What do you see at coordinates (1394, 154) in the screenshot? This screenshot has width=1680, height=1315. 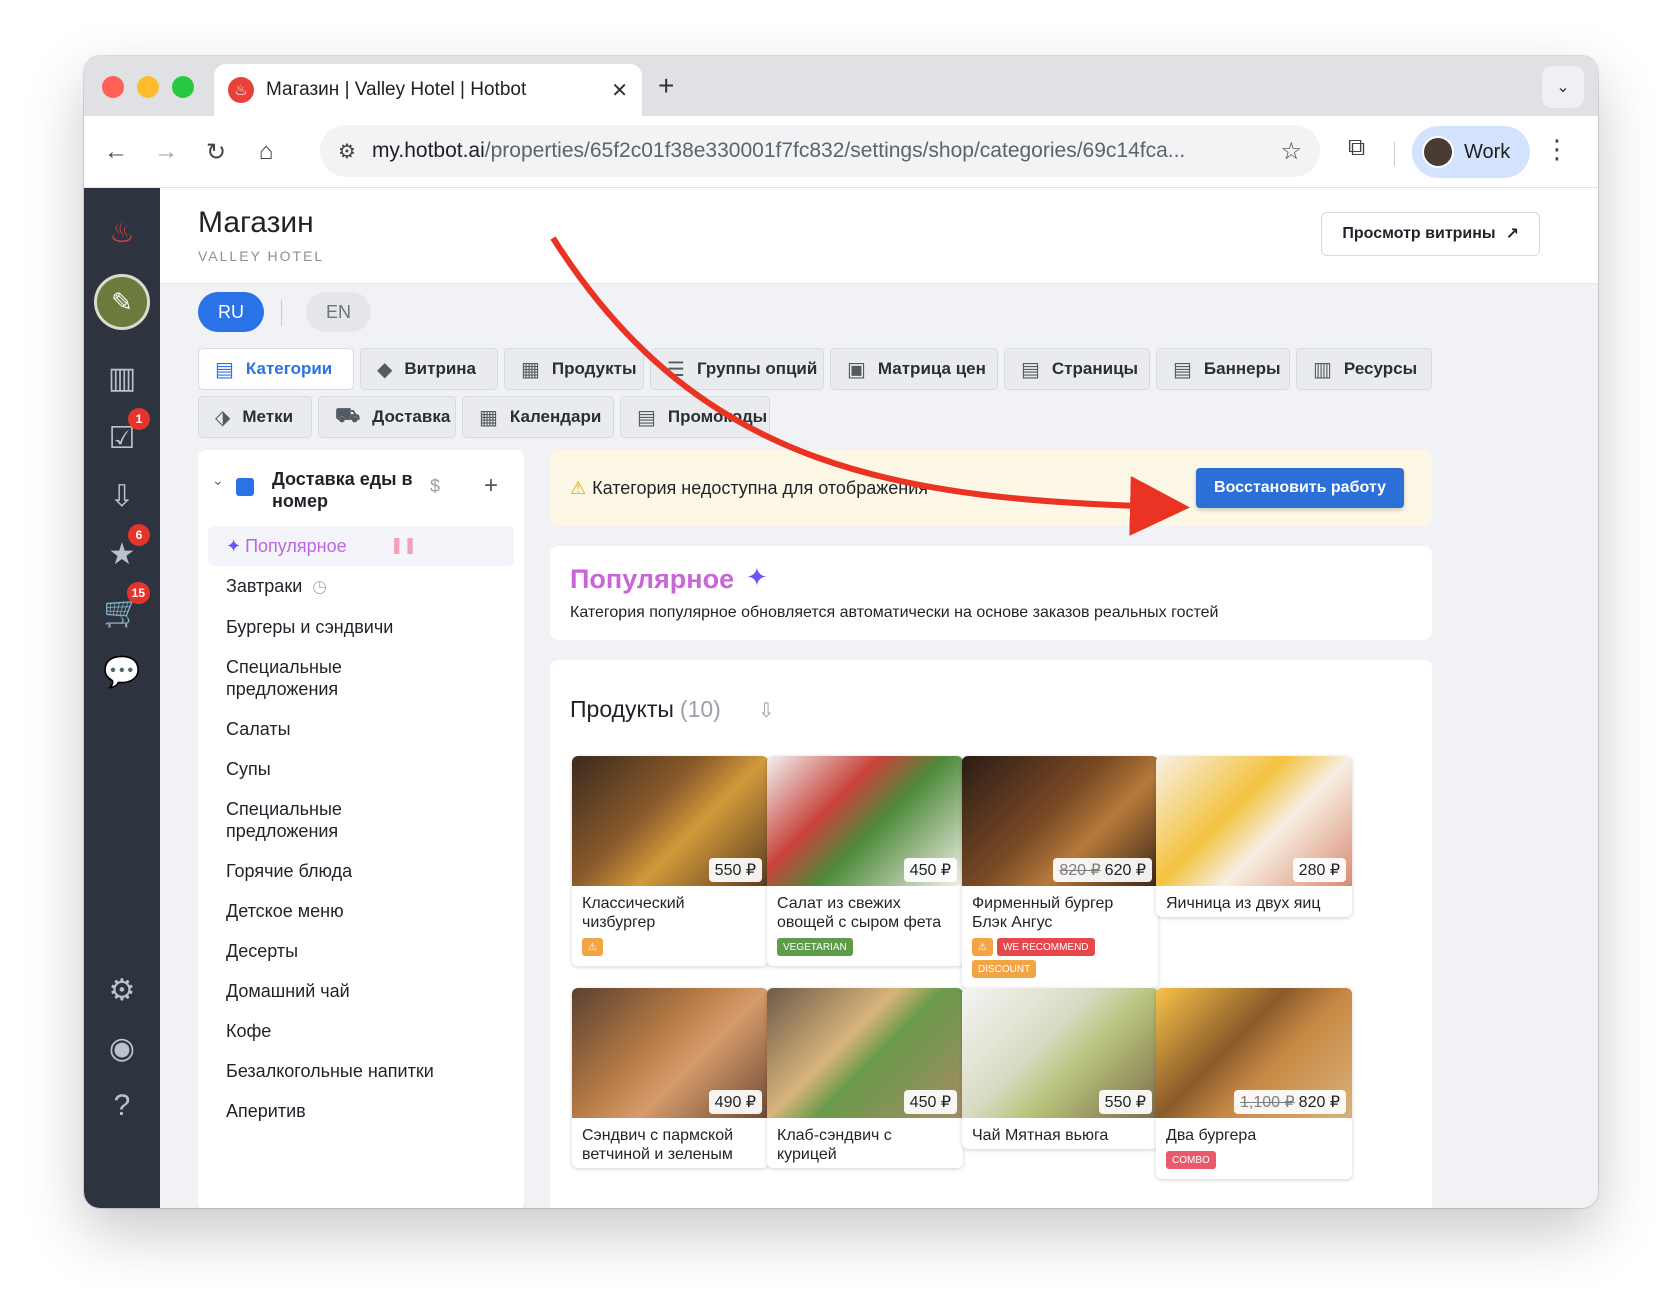 I see `toolbar-divider` at bounding box center [1394, 154].